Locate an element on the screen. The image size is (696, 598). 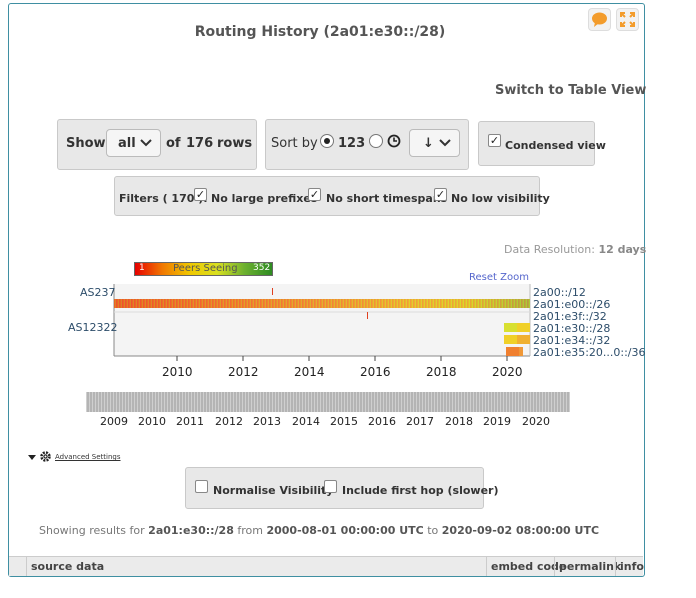
brush-year: 2016 is located at coordinates (382, 421).